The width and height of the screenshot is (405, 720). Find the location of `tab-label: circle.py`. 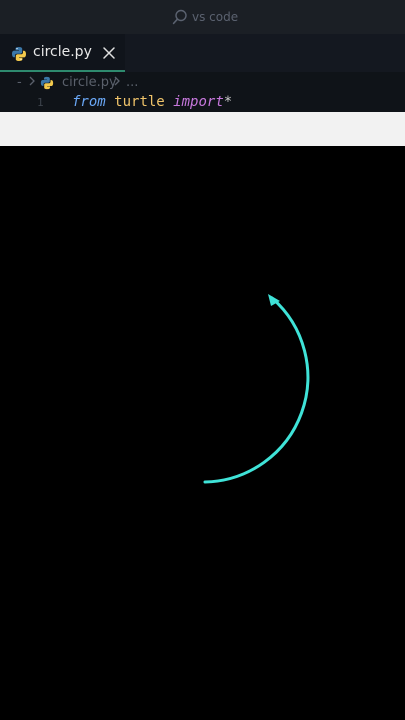

tab-label: circle.py is located at coordinates (62, 52).